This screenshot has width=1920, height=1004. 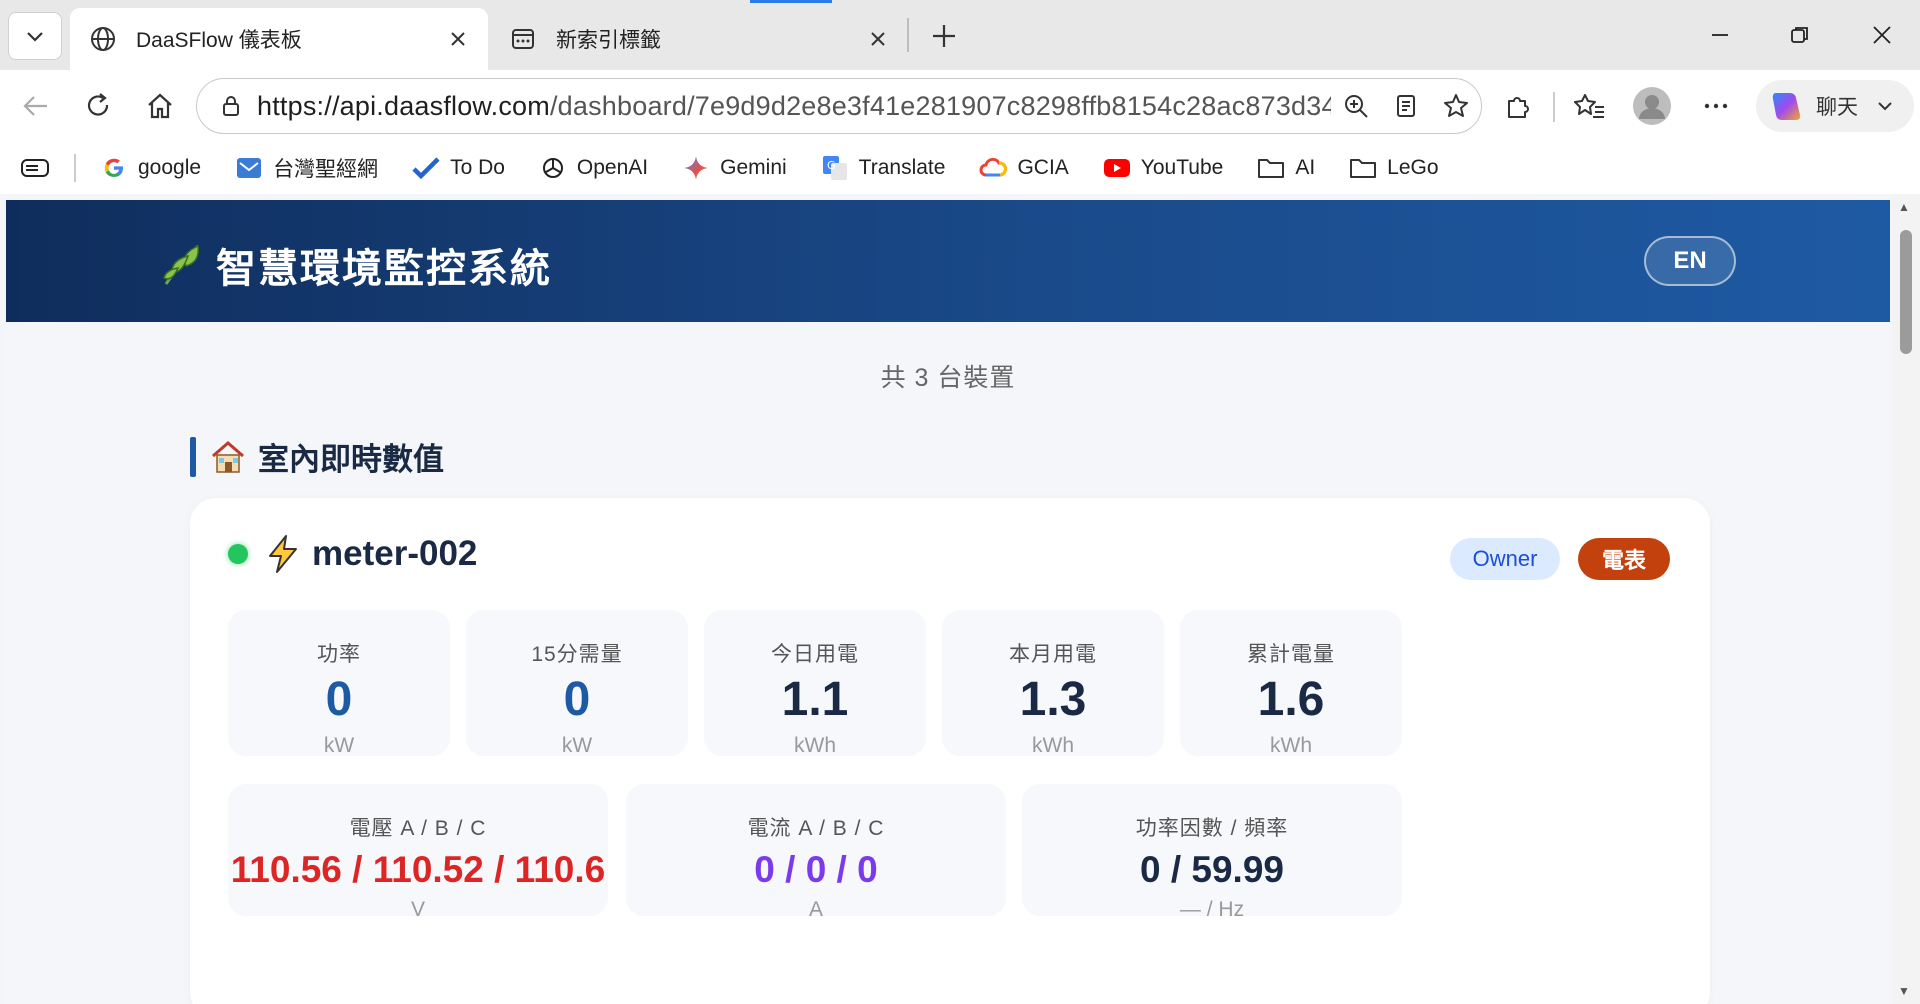 What do you see at coordinates (417, 909) in the screenshot?
I see `phase-unit: V` at bounding box center [417, 909].